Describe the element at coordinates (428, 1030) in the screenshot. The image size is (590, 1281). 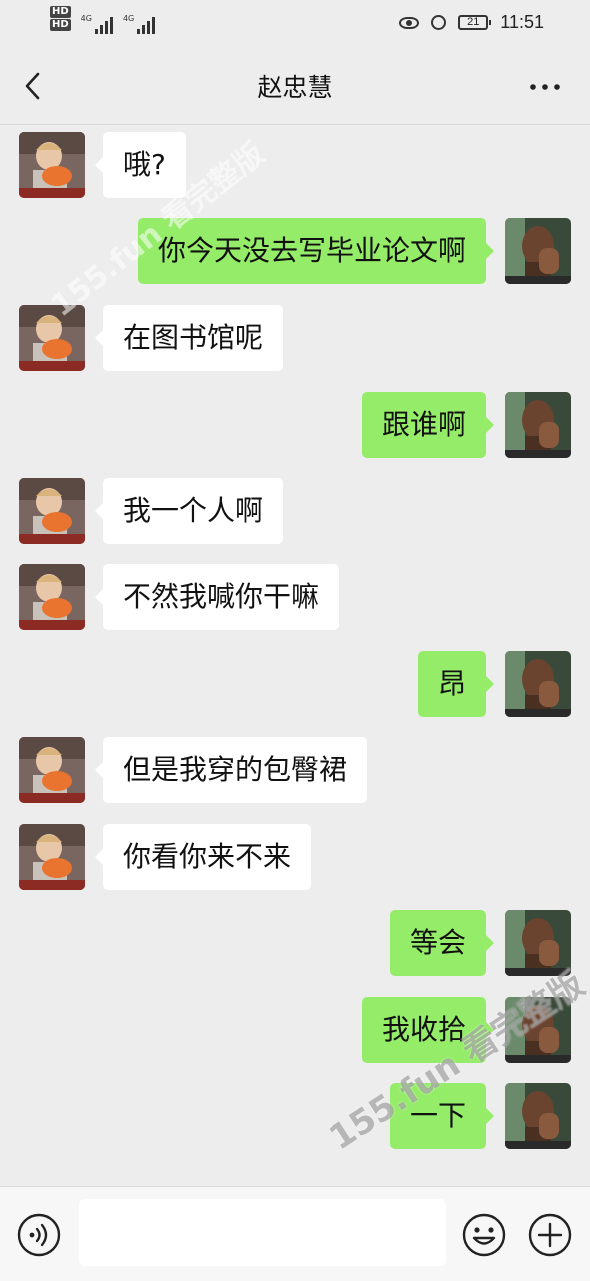
I see `message-bubble: 我收拾` at that location.